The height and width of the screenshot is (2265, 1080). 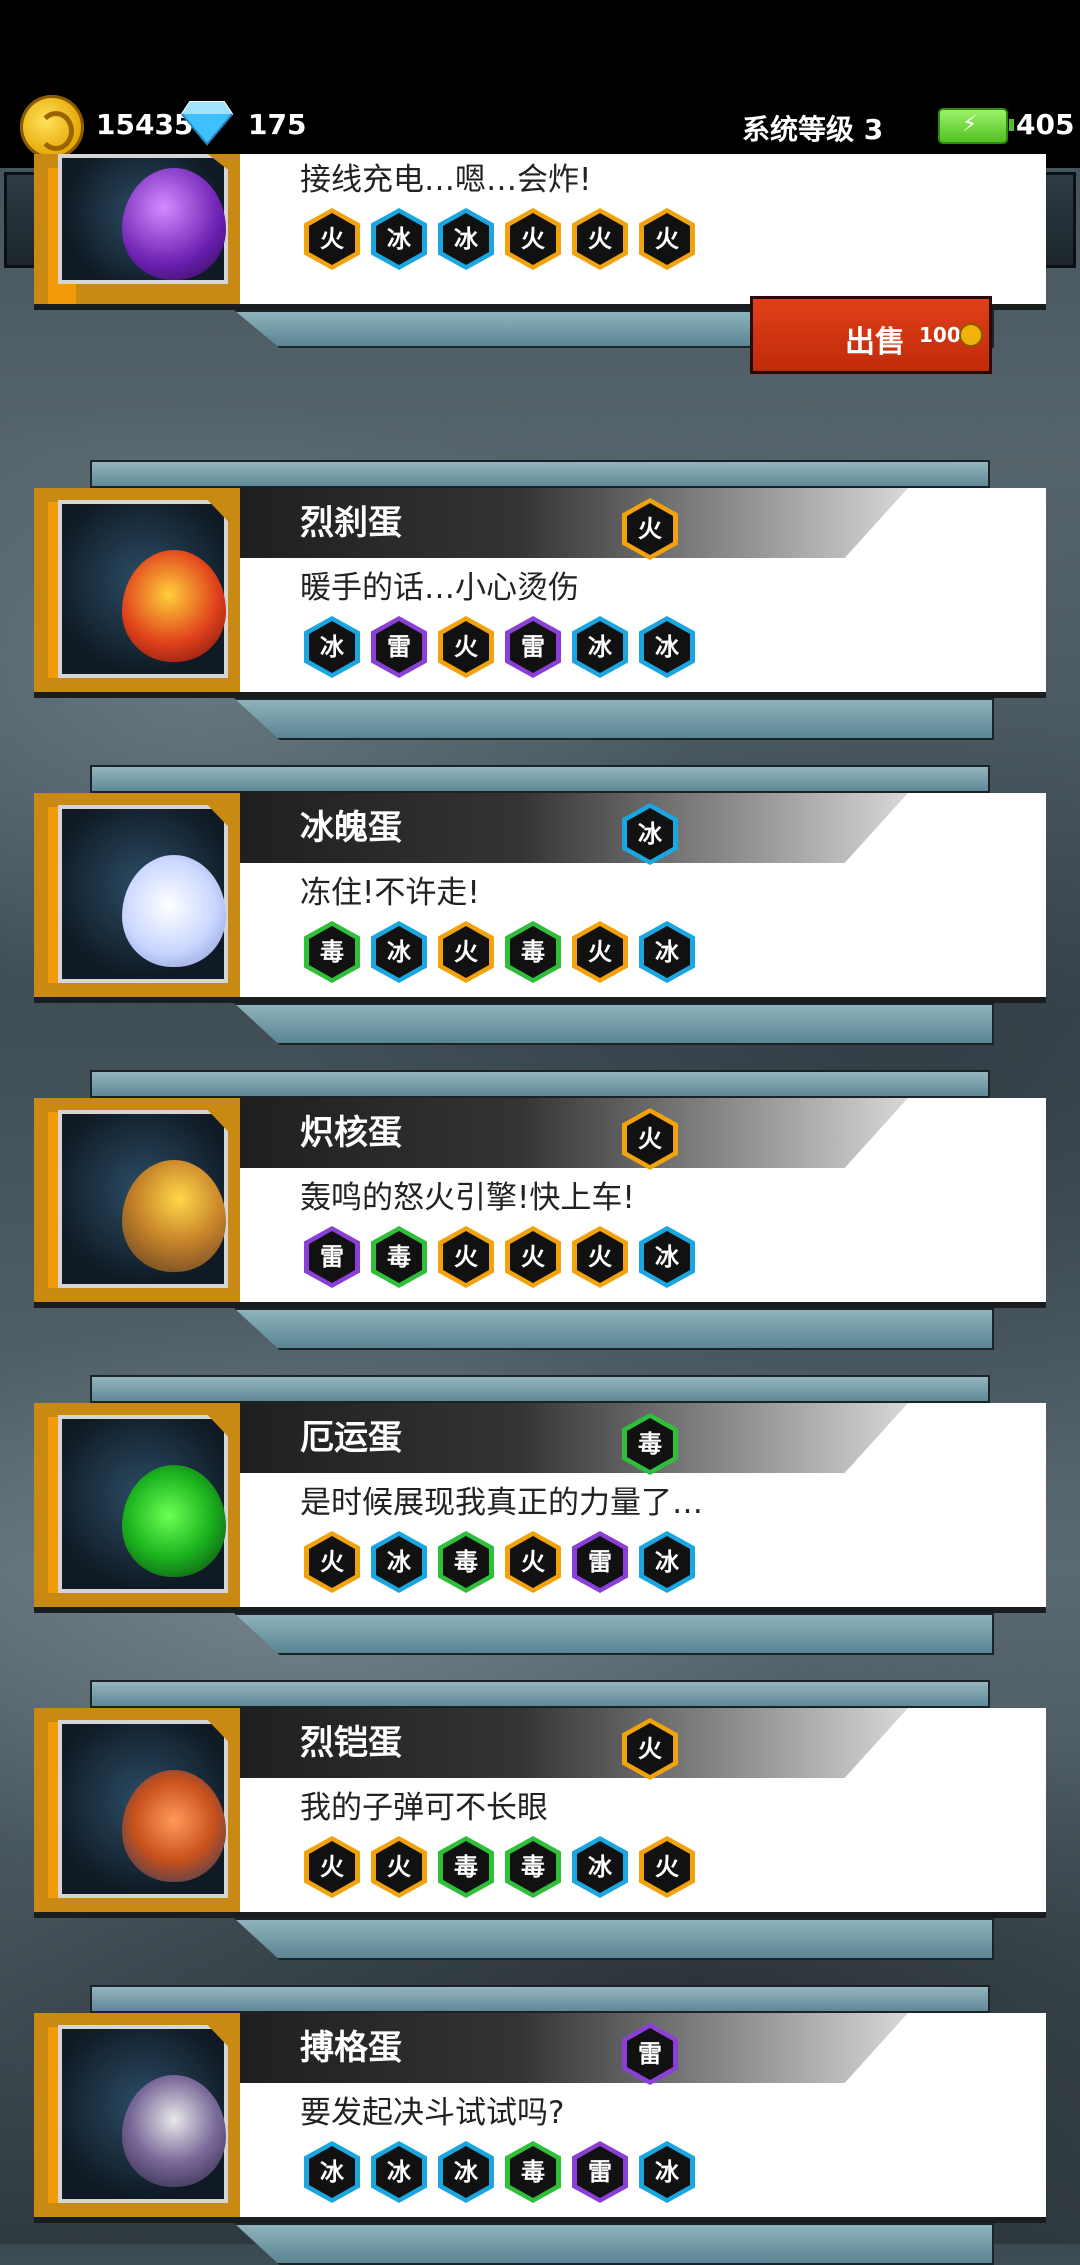 What do you see at coordinates (499, 1257) in the screenshot?
I see `gene-row: 雷毒火火火冰` at bounding box center [499, 1257].